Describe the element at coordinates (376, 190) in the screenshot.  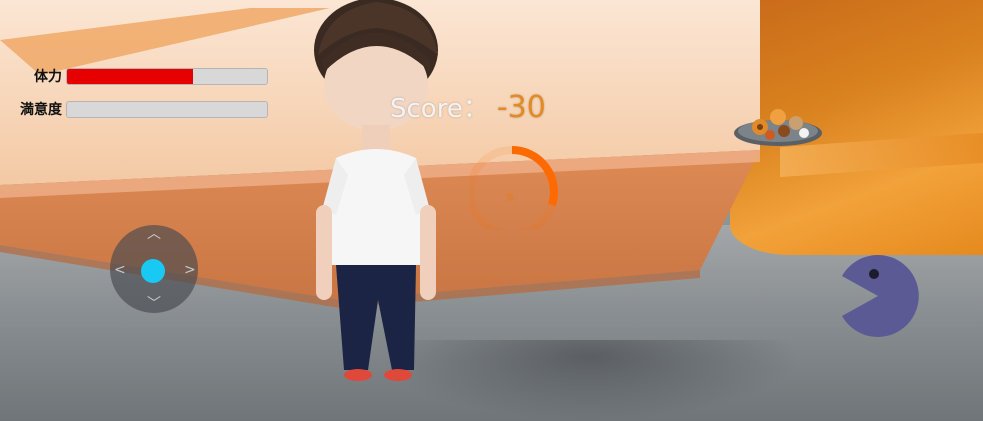
I see `player-character` at that location.